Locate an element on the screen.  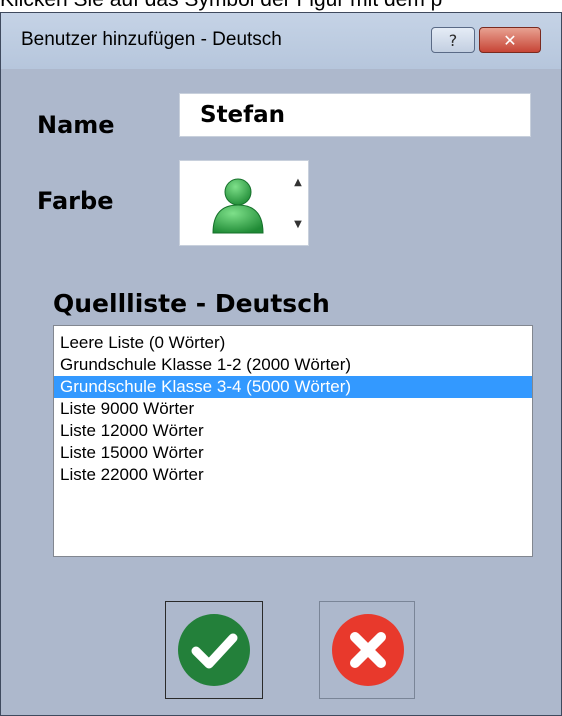
help-icon: ? is located at coordinates (453, 40).